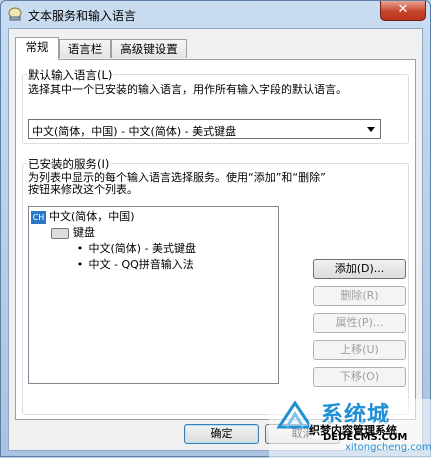  What do you see at coordinates (221, 434) in the screenshot?
I see `ok-button: 确定` at bounding box center [221, 434].